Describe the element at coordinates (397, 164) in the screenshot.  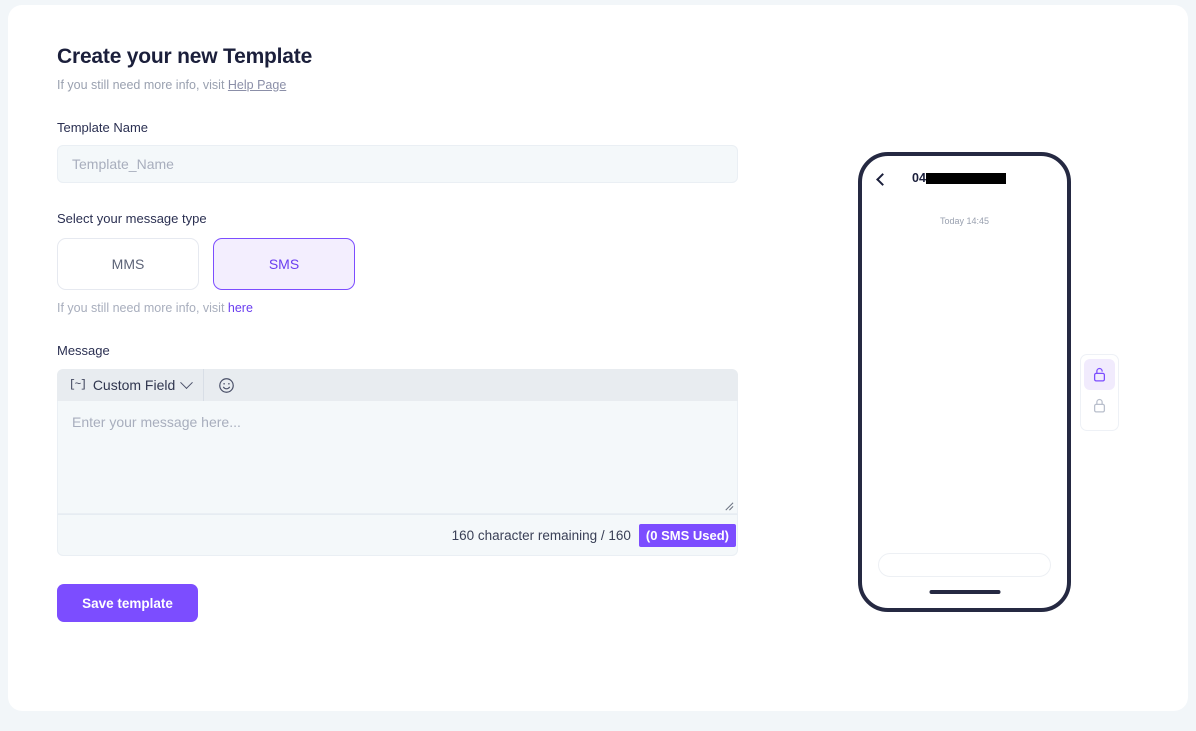
I see `template-name-input` at that location.